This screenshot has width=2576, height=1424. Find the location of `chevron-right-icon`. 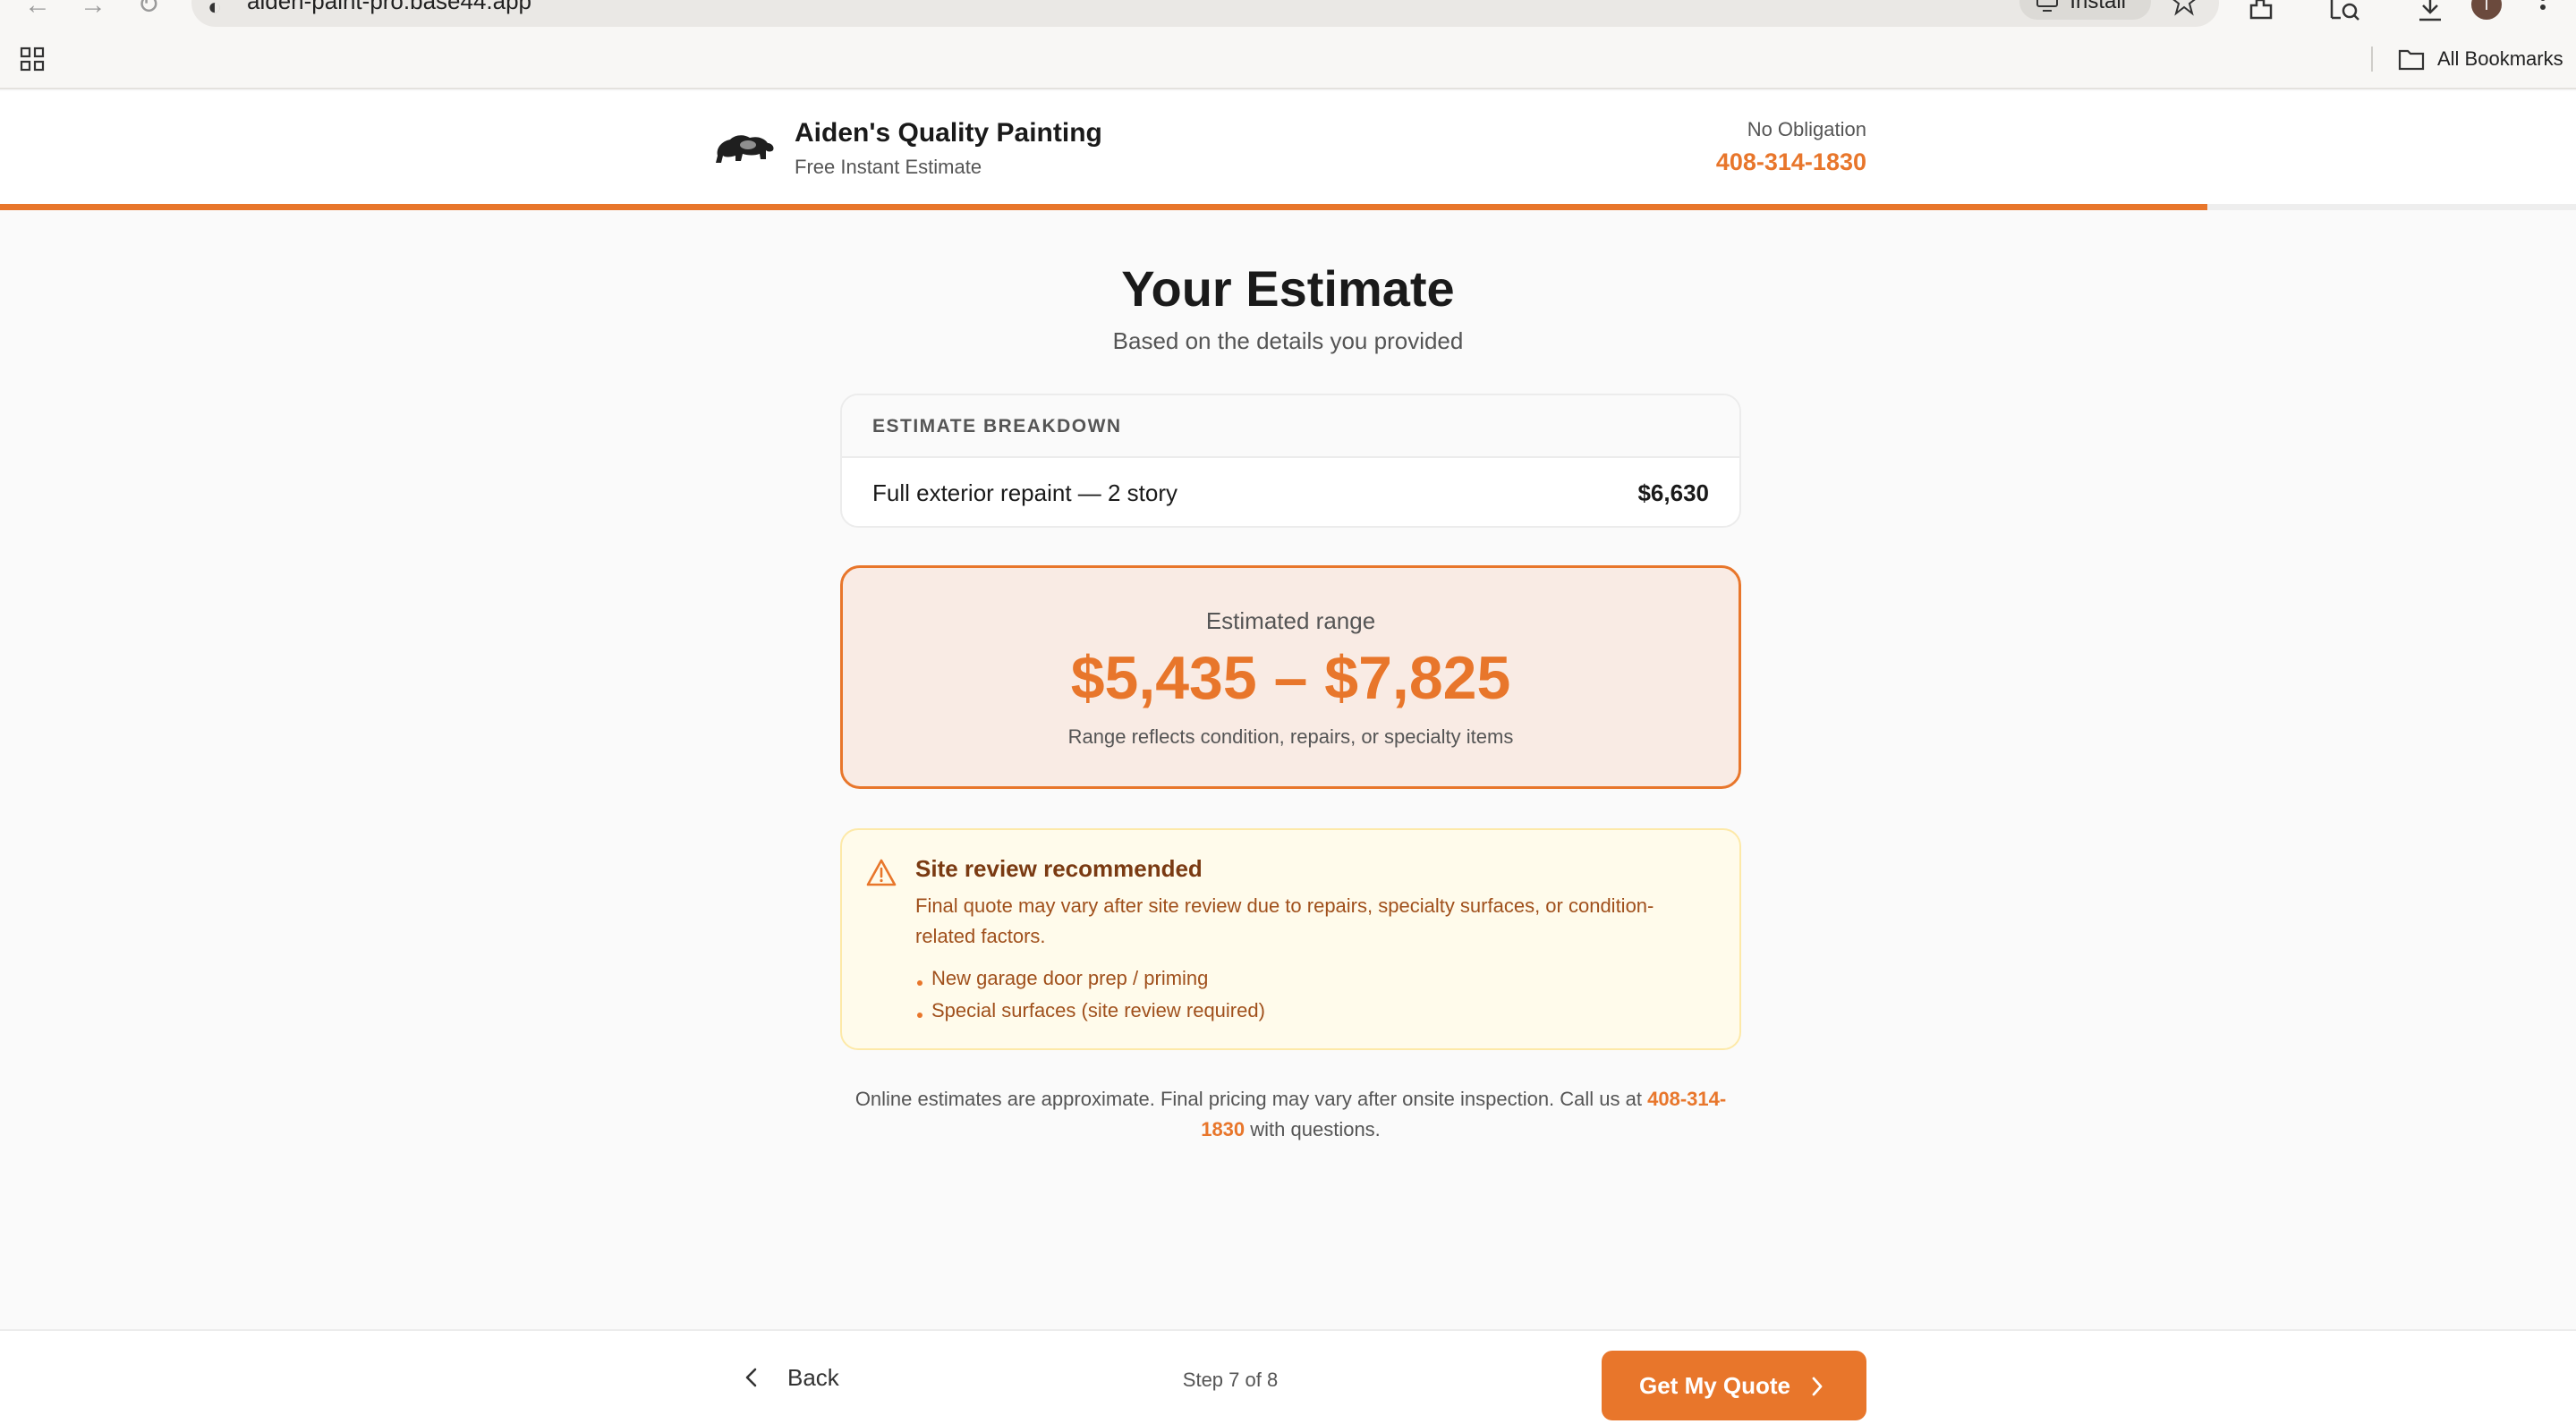

chevron-right-icon is located at coordinates (1817, 1386).